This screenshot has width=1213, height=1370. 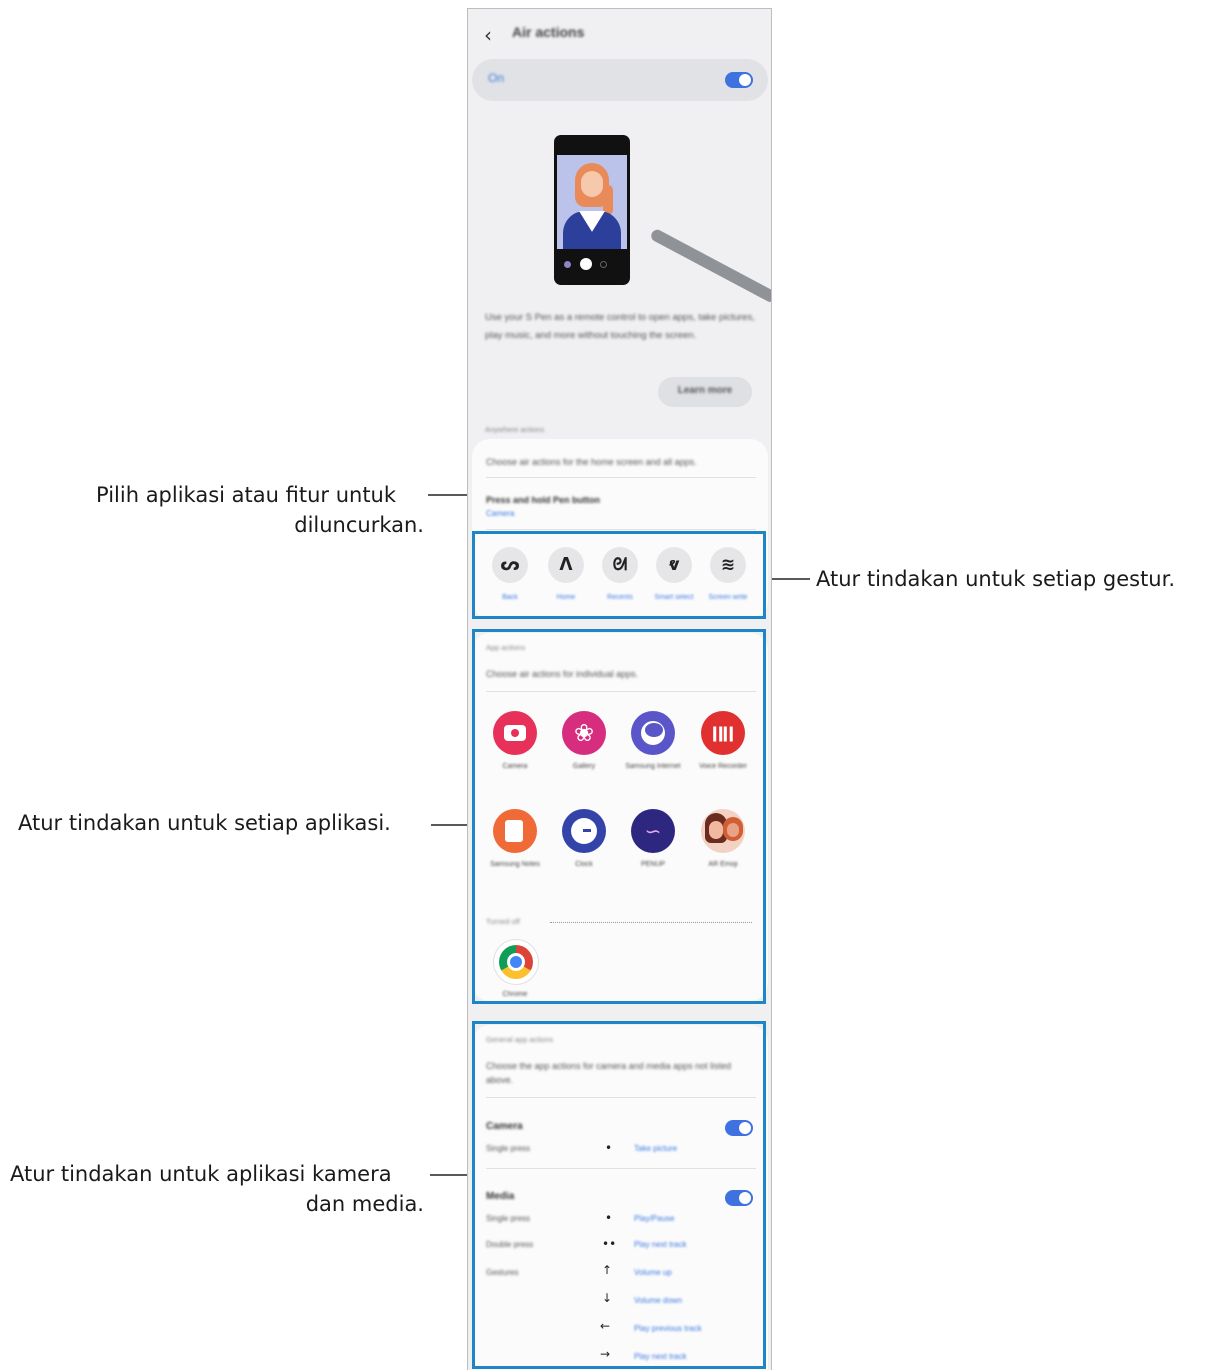 What do you see at coordinates (543, 500) in the screenshot?
I see `press-hold-title: Press and hold Pen button` at bounding box center [543, 500].